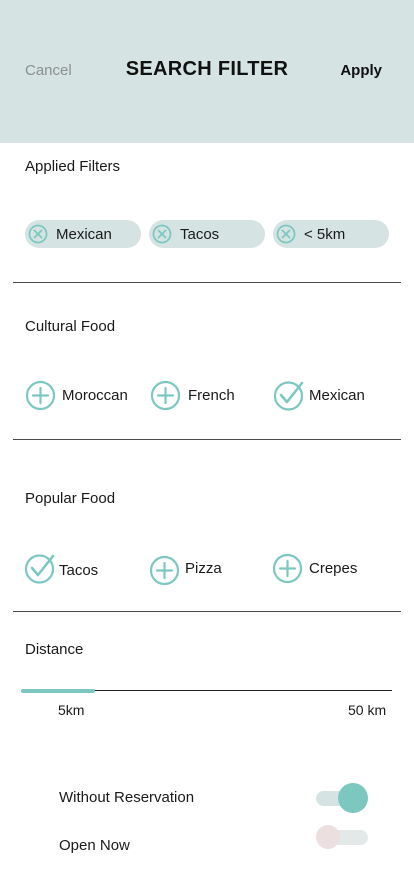 The height and width of the screenshot is (896, 414). What do you see at coordinates (95, 395) in the screenshot?
I see `option-label: Moroccan` at bounding box center [95, 395].